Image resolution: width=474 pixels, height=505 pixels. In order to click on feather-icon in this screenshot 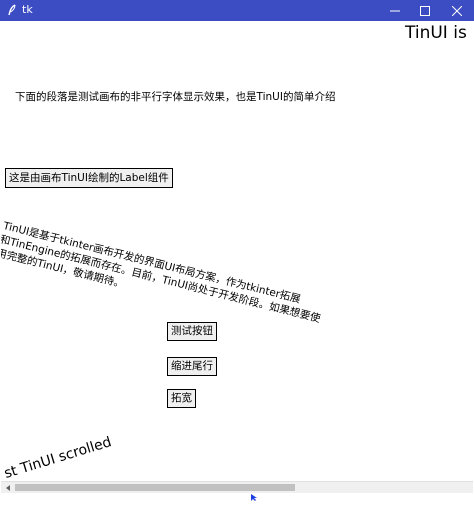, I will do `click(12, 10)`.